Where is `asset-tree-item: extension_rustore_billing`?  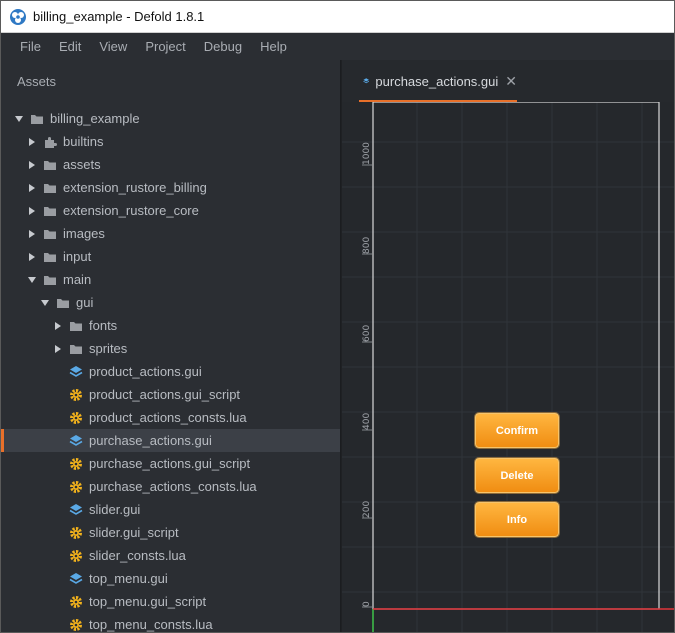 asset-tree-item: extension_rustore_billing is located at coordinates (170, 187).